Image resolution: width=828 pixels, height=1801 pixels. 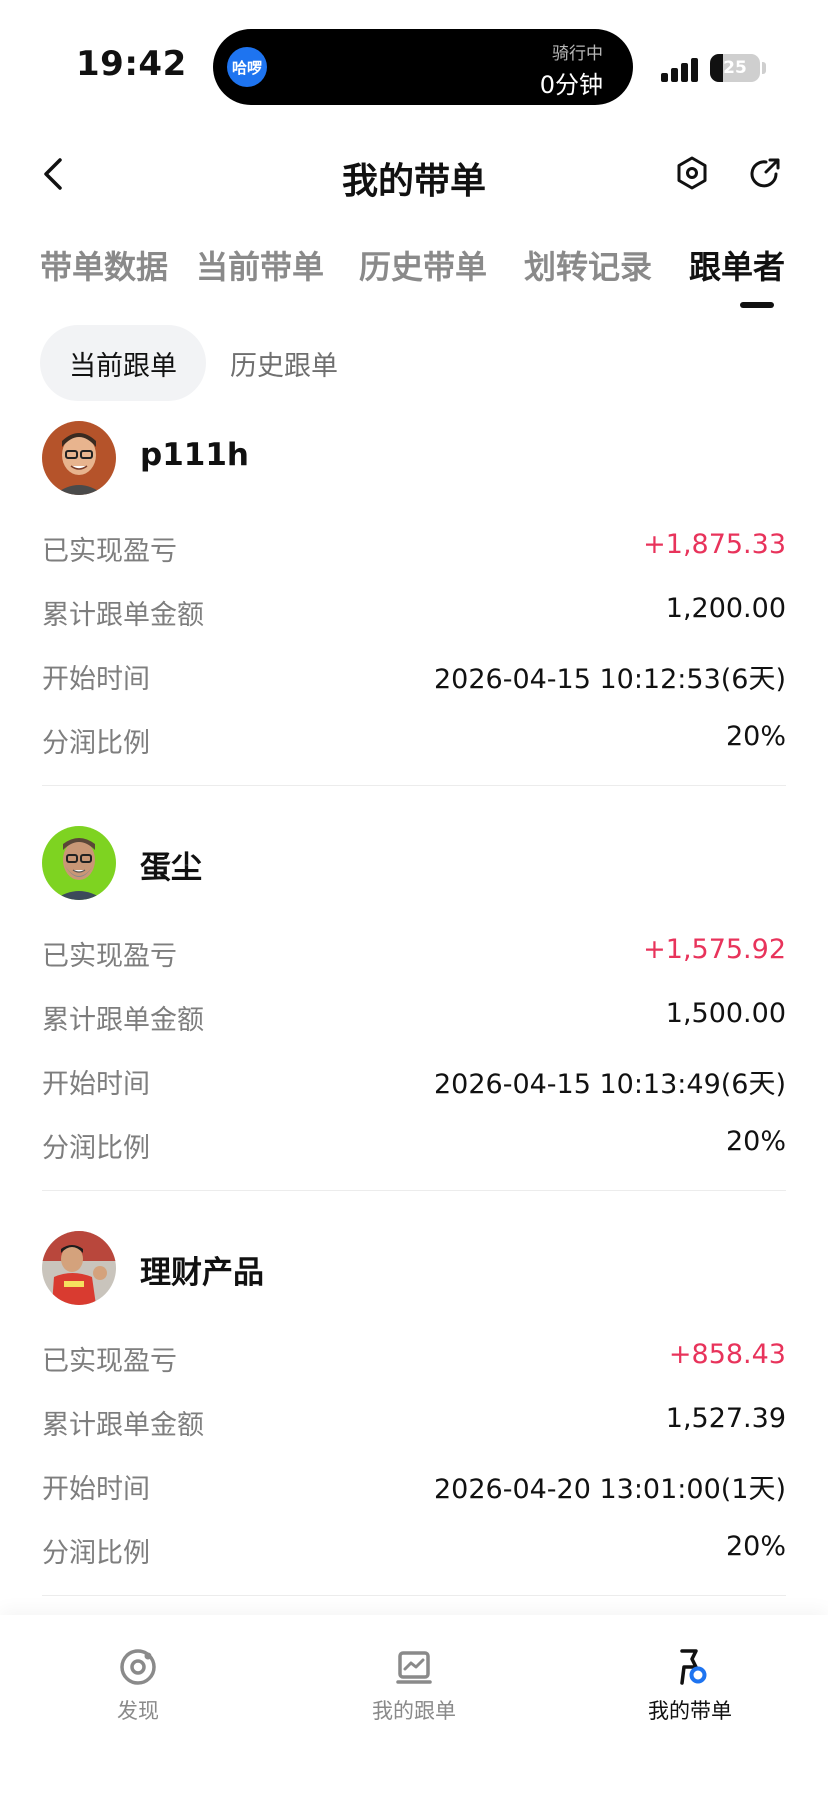 I want to click on tab-transfer-records: 划转记录, so click(x=588, y=265).